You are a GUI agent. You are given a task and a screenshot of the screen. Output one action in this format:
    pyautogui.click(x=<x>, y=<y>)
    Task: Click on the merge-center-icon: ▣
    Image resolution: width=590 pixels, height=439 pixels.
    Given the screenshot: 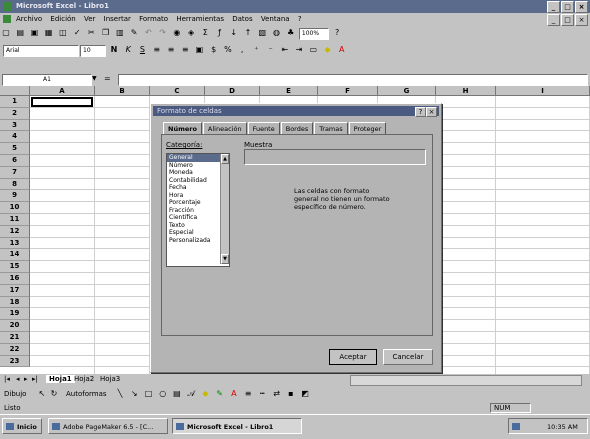 What is the action you would take?
    pyautogui.click(x=199, y=50)
    